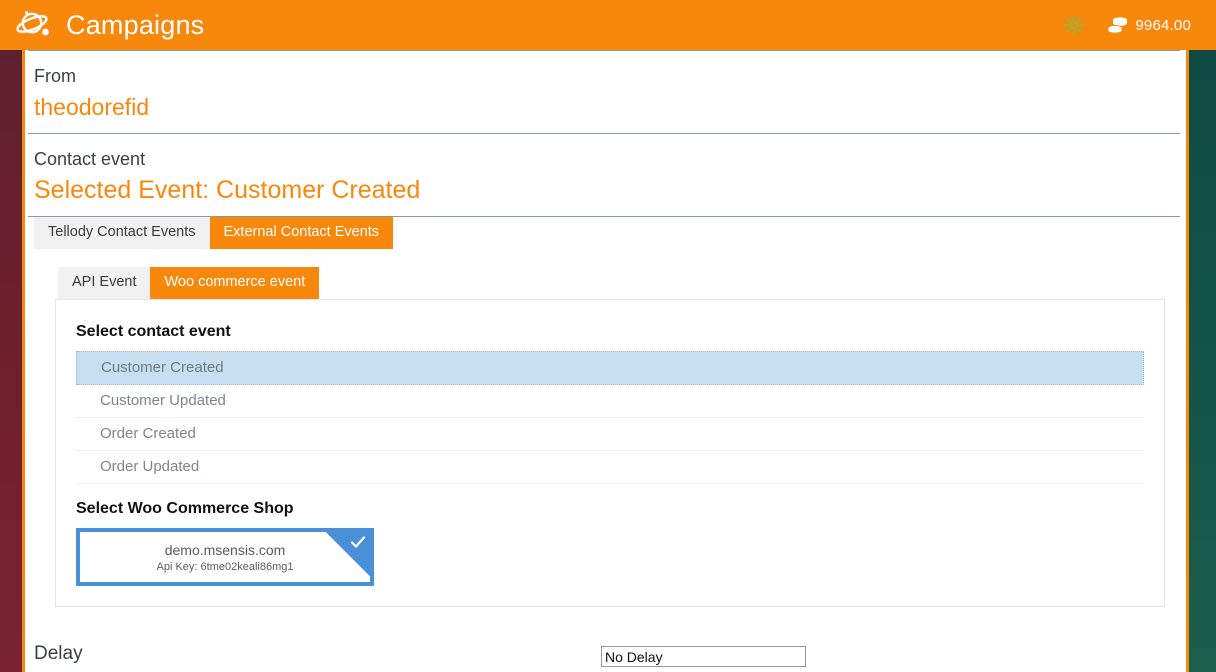  What do you see at coordinates (610, 467) in the screenshot?
I see `list-item: Order Updated` at bounding box center [610, 467].